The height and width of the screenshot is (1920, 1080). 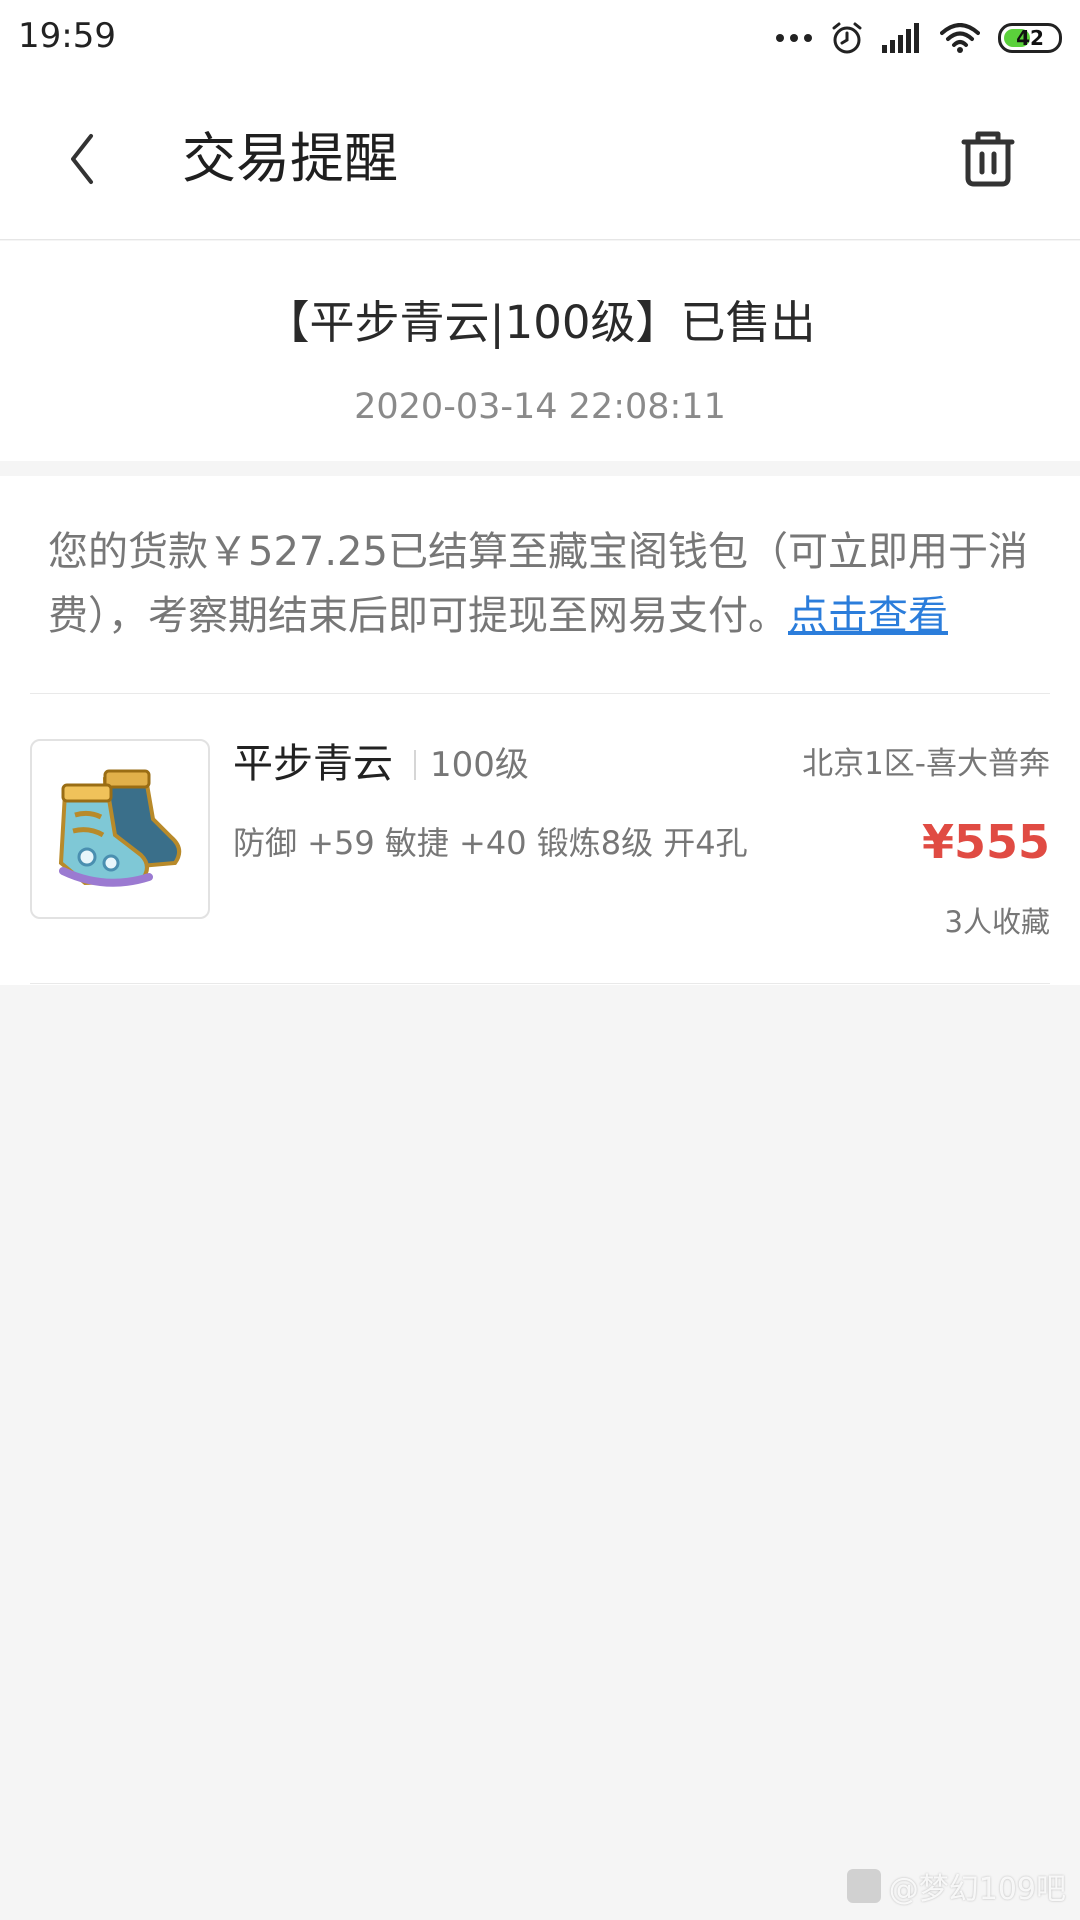 I want to click on wifi-icon, so click(x=960, y=38).